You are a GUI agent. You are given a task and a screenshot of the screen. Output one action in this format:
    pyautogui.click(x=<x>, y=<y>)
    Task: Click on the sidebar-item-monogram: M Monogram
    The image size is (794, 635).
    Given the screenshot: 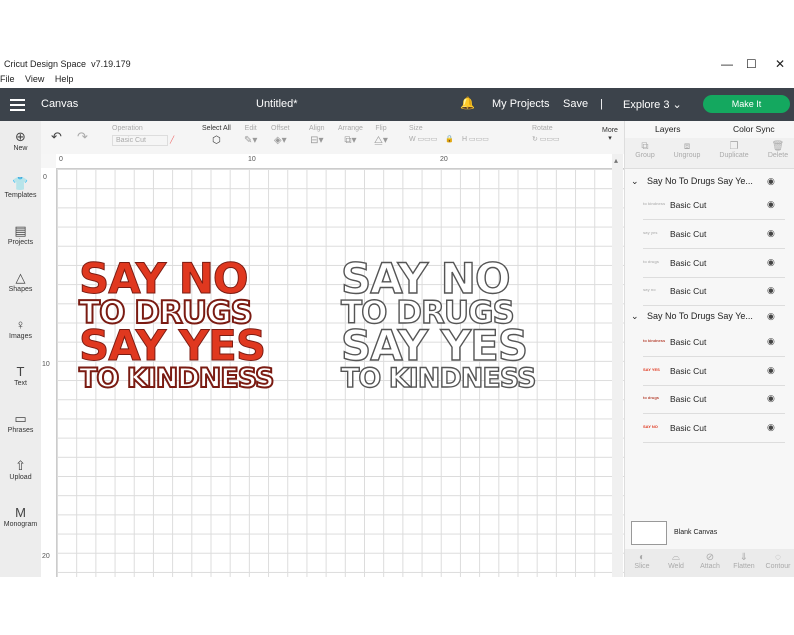 What is the action you would take?
    pyautogui.click(x=20, y=516)
    